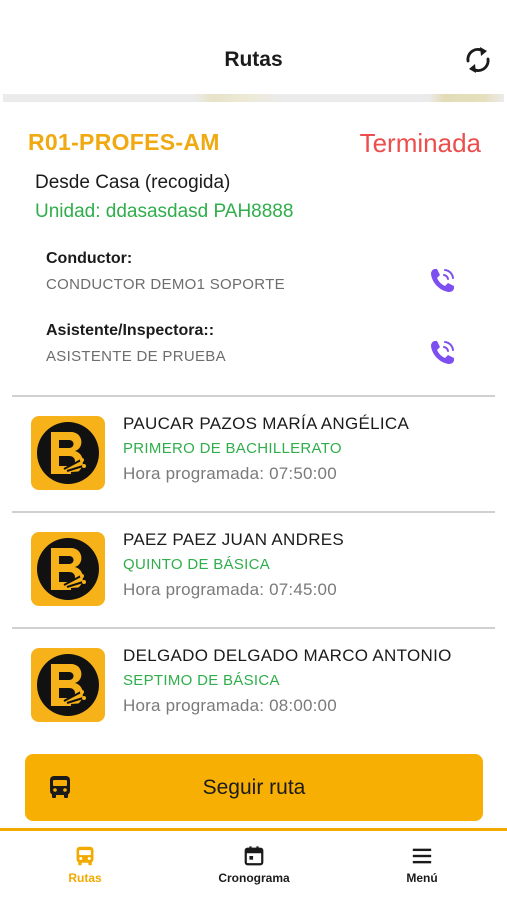 The width and height of the screenshot is (507, 900). What do you see at coordinates (254, 878) in the screenshot?
I see `tab-label: Cronograma` at bounding box center [254, 878].